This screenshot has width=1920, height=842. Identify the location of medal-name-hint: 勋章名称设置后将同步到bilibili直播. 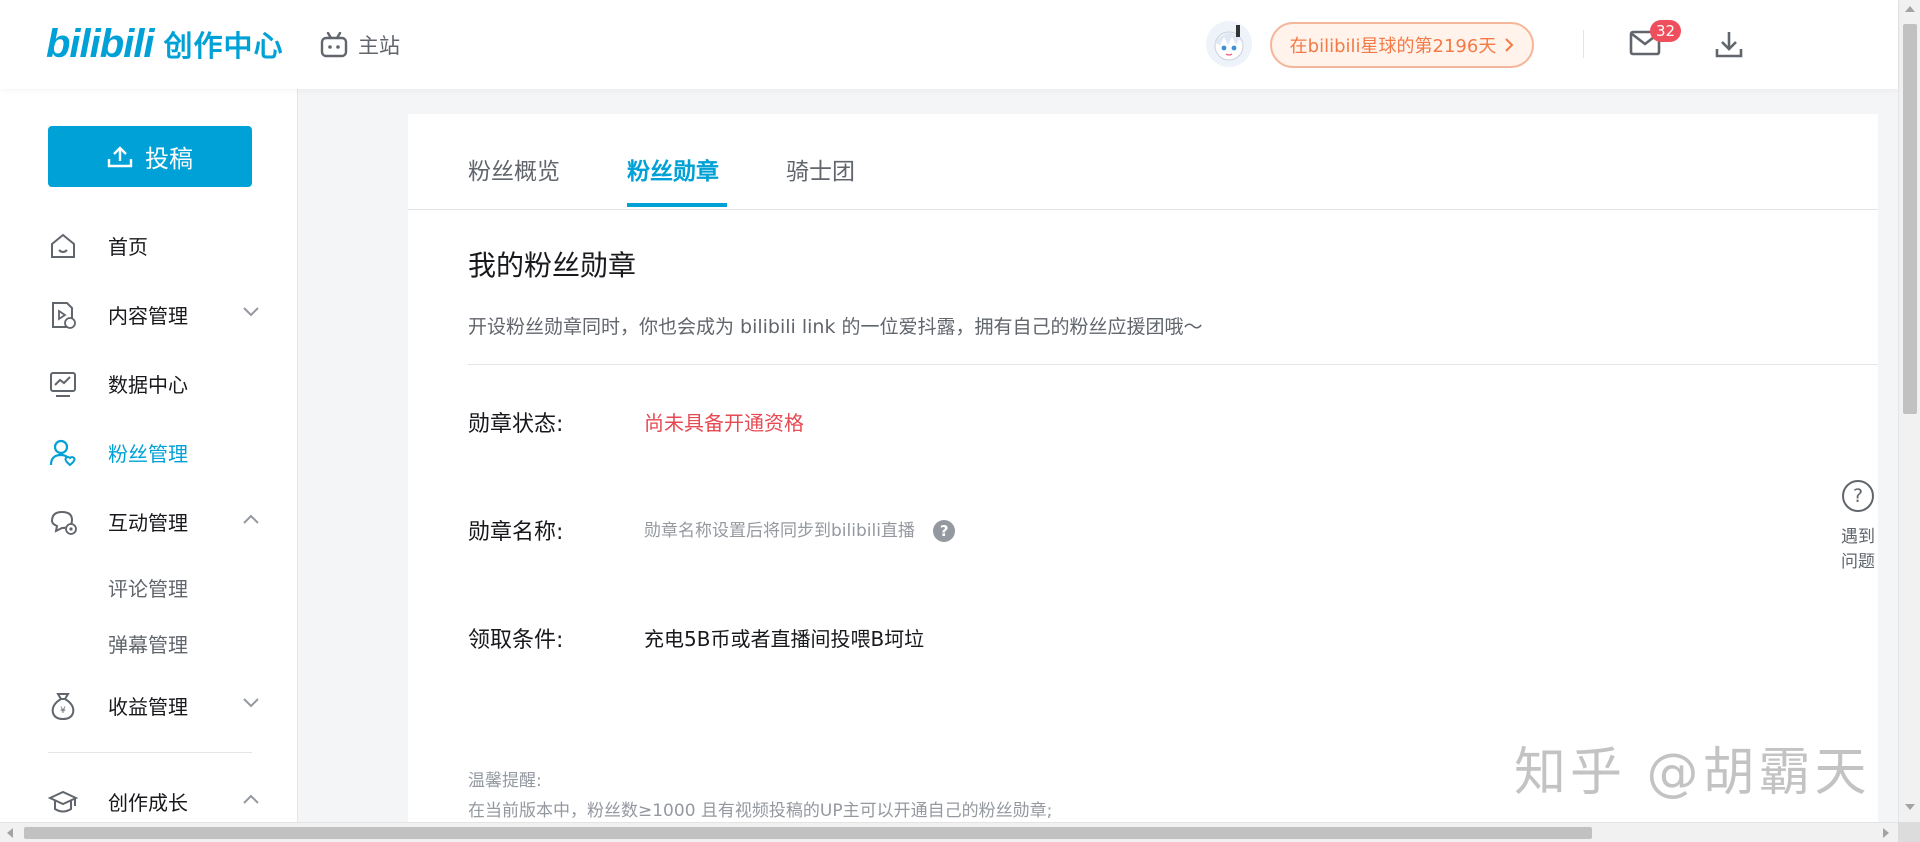
(779, 531).